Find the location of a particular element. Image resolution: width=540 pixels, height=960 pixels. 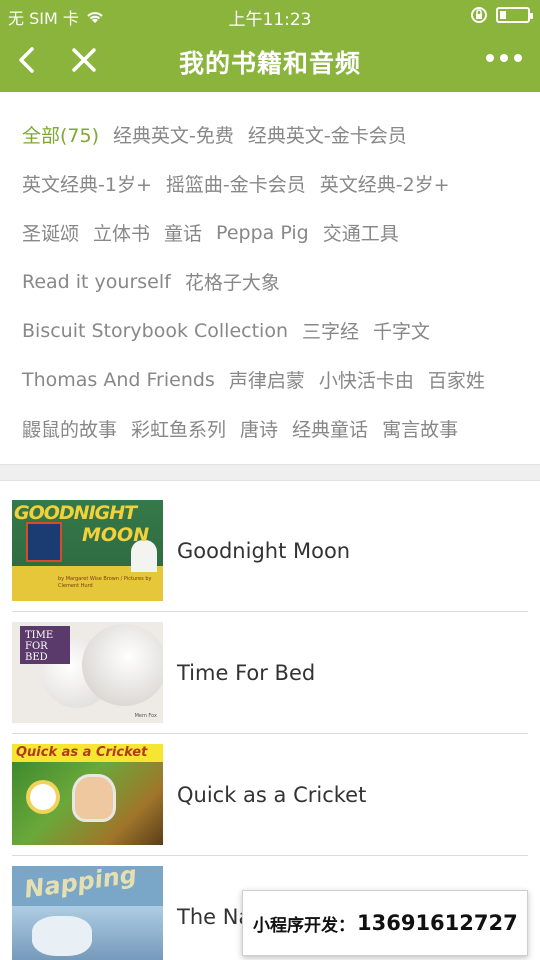

book-title: The Na is located at coordinates (214, 917).